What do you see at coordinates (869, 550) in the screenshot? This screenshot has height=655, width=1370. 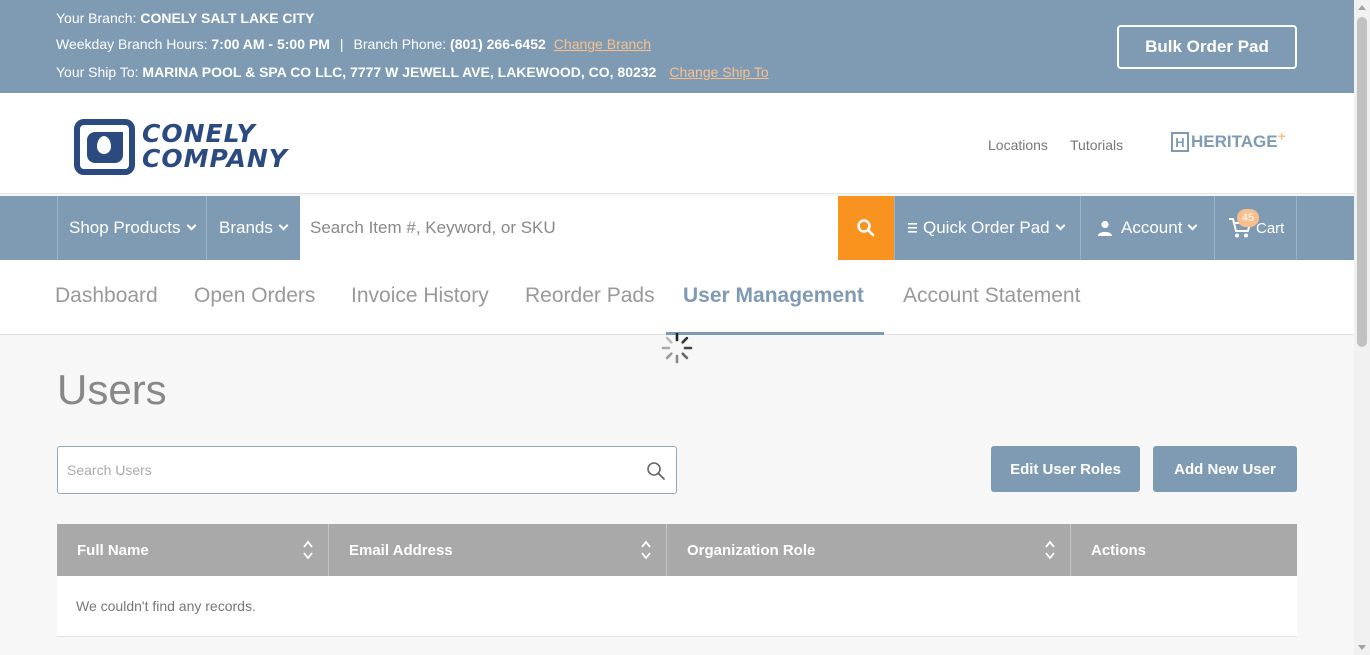 I see `column-header-organization-role: Organization Role` at bounding box center [869, 550].